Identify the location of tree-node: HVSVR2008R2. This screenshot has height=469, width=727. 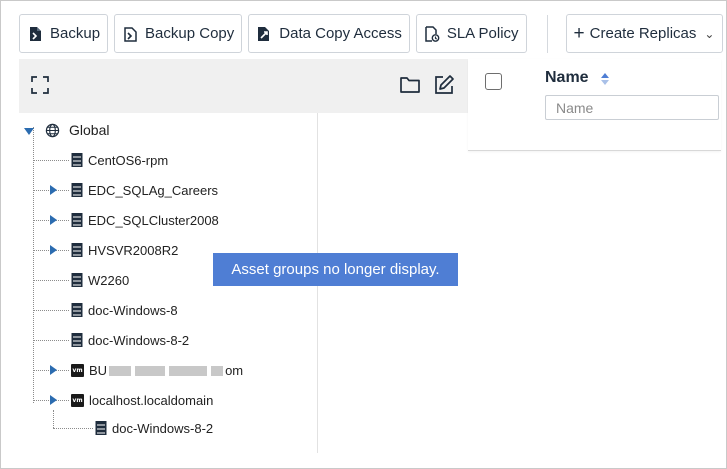
(124, 250).